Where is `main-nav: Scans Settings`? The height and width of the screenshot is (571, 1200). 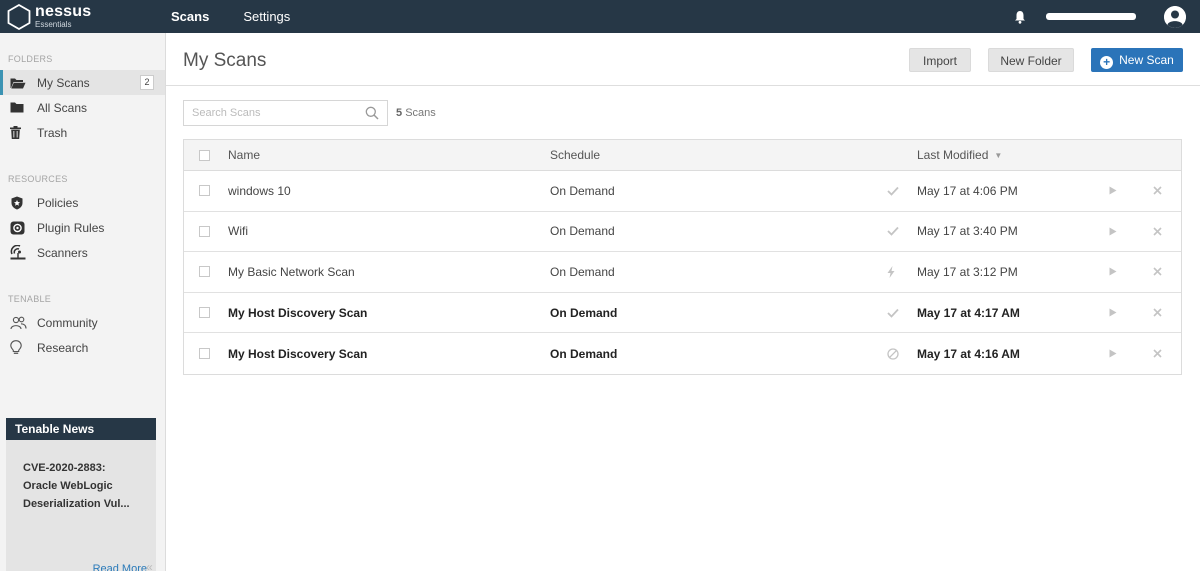
main-nav: Scans Settings is located at coordinates (247, 16).